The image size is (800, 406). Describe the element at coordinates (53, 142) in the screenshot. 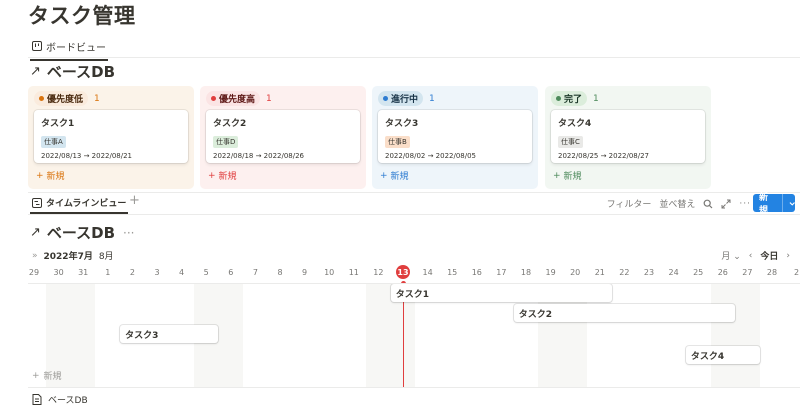

I see `card-tag: 仕事A` at that location.